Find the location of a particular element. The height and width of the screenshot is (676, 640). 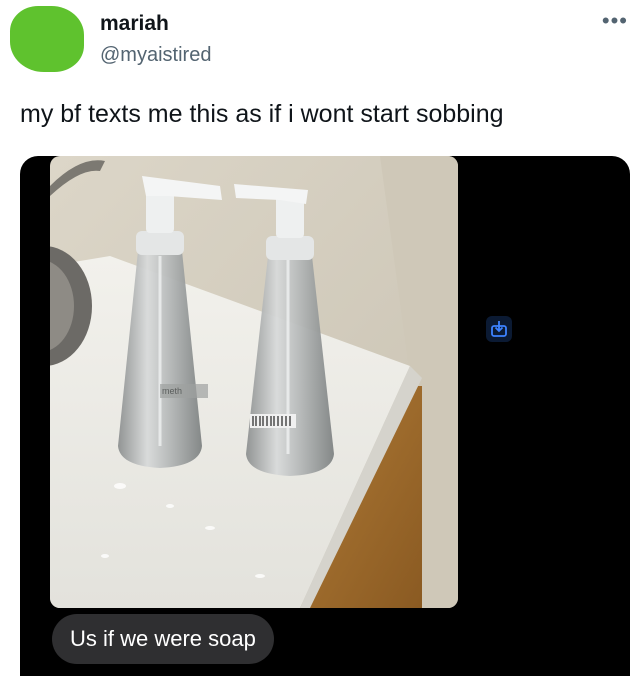

message-bubble: Us if we were soap is located at coordinates (163, 639).